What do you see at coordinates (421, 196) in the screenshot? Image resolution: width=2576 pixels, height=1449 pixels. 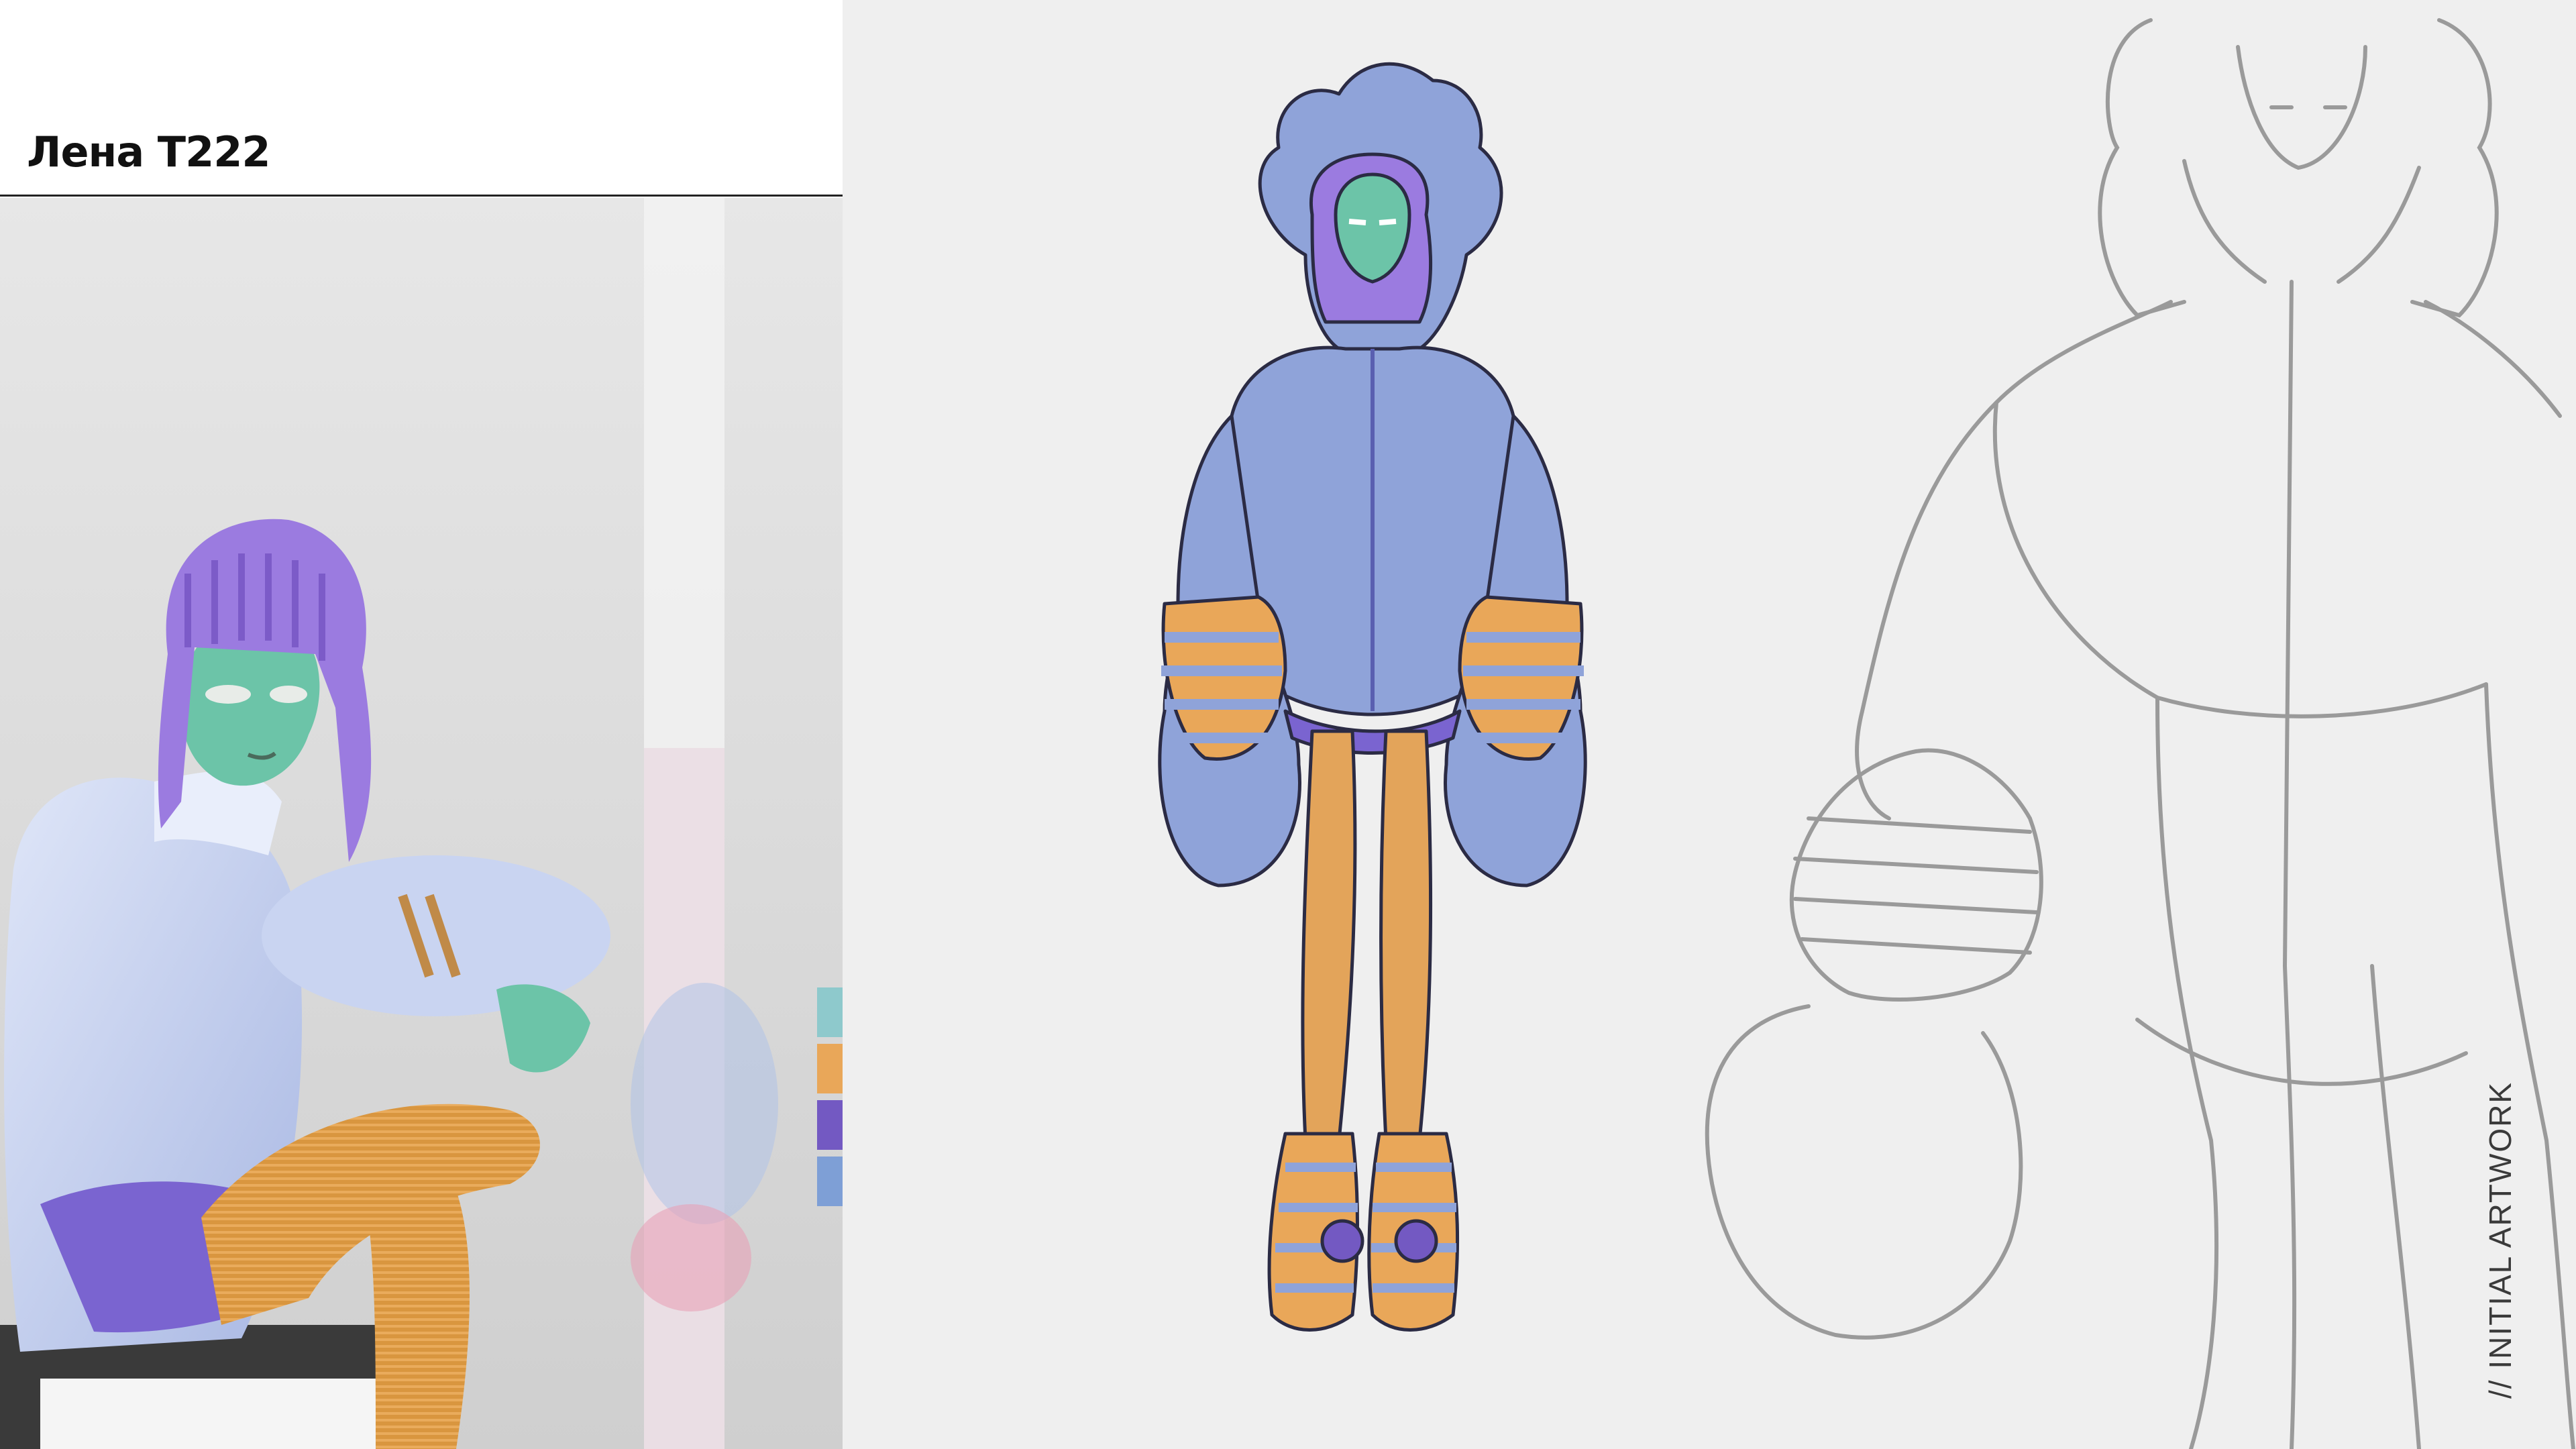 I see `title-divider` at bounding box center [421, 196].